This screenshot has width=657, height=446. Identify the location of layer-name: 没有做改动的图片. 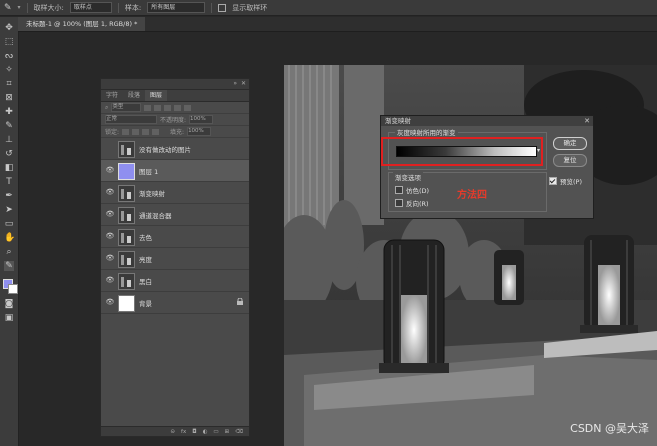
(165, 149).